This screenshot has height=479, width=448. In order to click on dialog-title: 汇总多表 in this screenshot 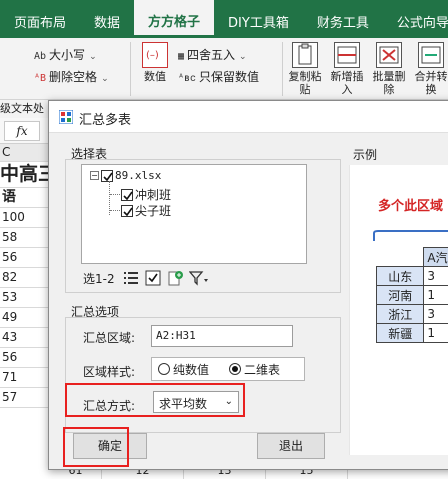, I will do `click(105, 118)`.